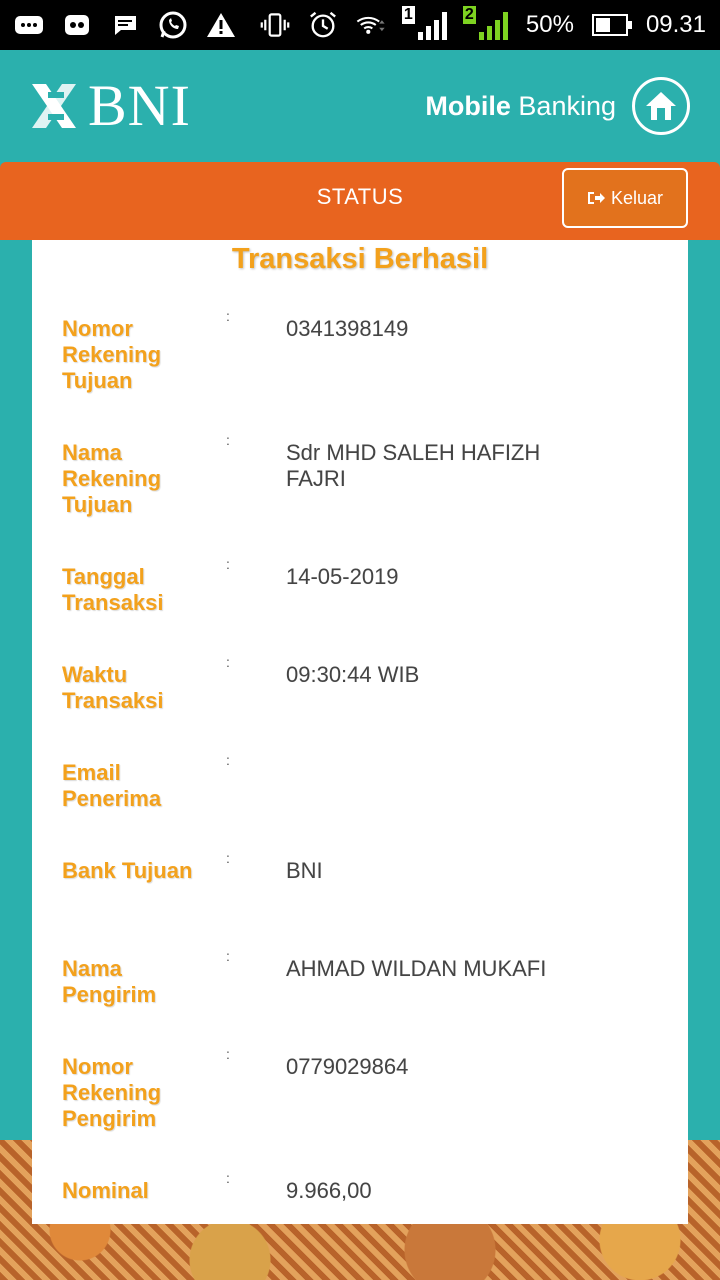 The image size is (720, 1280). I want to click on bni-logo: BNI, so click(110, 106).